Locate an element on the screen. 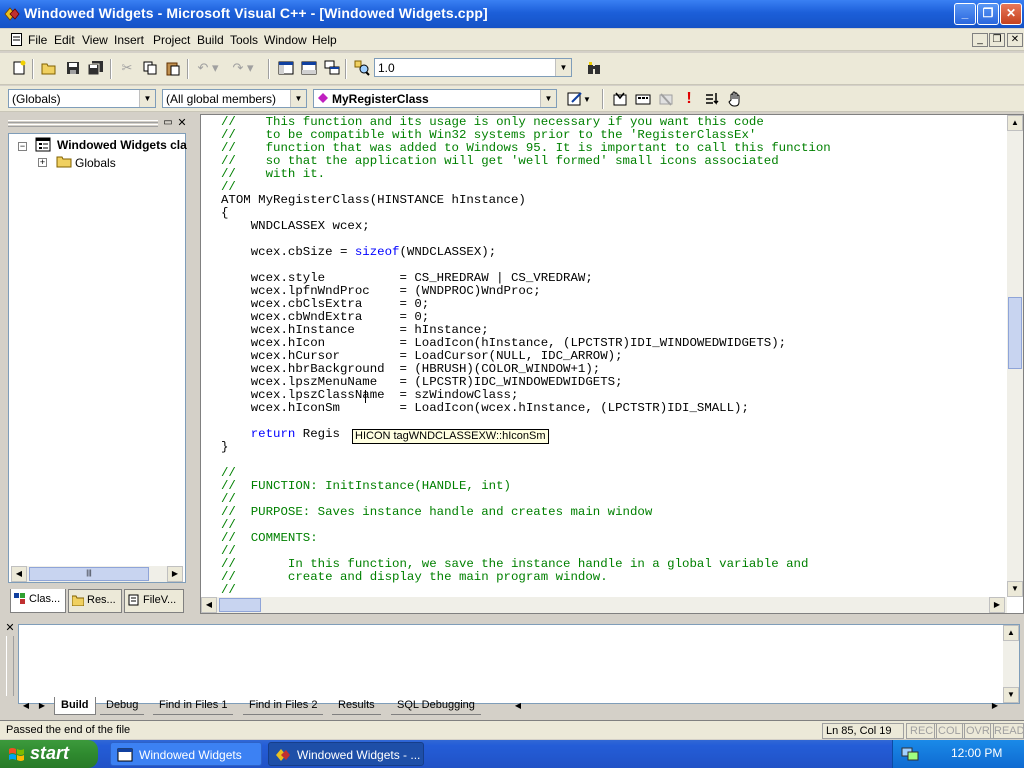  tree-root-label: Windowed Widgets cla is located at coordinates (122, 145).